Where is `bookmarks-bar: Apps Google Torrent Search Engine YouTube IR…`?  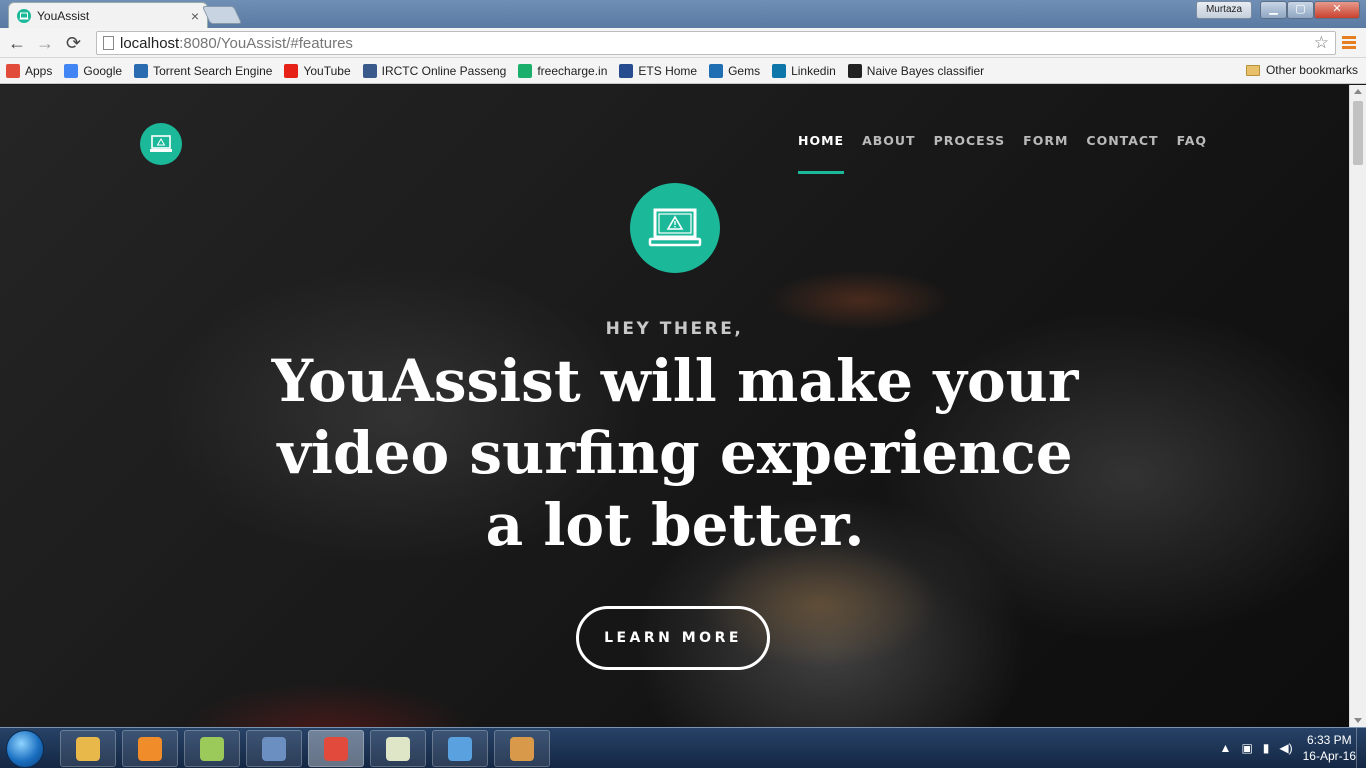 bookmarks-bar: Apps Google Torrent Search Engine YouTube IR… is located at coordinates (683, 71).